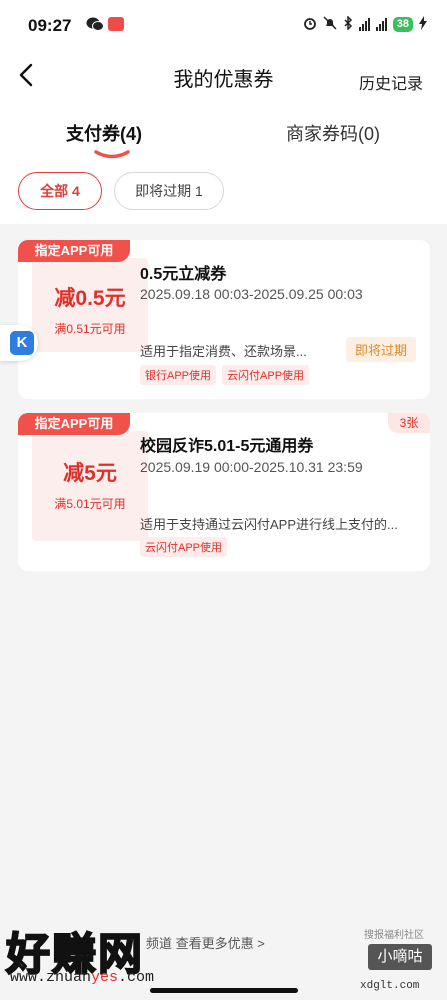 The width and height of the screenshot is (447, 1000). Describe the element at coordinates (223, 25) in the screenshot. I see `status-bar: 09:27 38` at that location.